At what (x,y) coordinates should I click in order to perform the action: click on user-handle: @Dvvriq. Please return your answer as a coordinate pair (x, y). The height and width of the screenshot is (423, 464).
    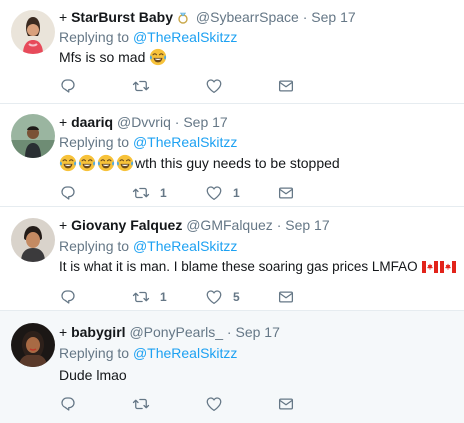
    Looking at the image, I should click on (144, 122).